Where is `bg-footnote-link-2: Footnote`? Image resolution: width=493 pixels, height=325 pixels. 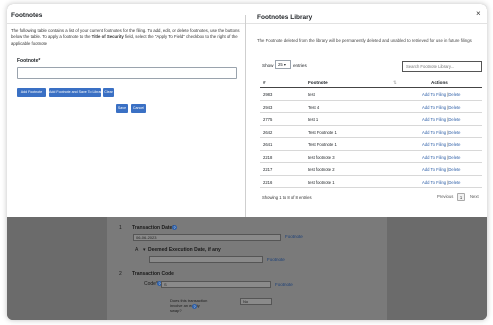
bg-footnote-link-2: Footnote is located at coordinates (276, 259).